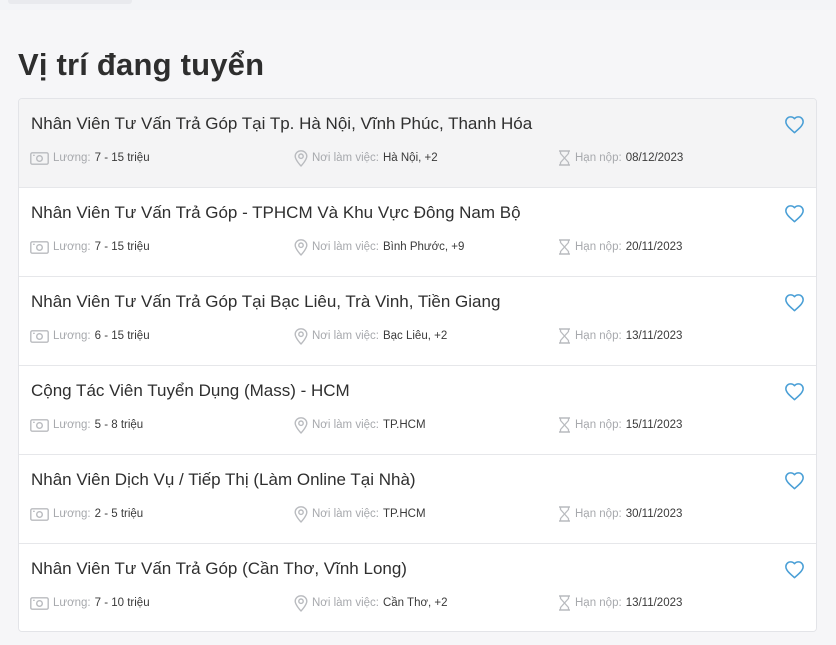  What do you see at coordinates (654, 425) in the screenshot?
I see `deadline-value: 15/11/2023` at bounding box center [654, 425].